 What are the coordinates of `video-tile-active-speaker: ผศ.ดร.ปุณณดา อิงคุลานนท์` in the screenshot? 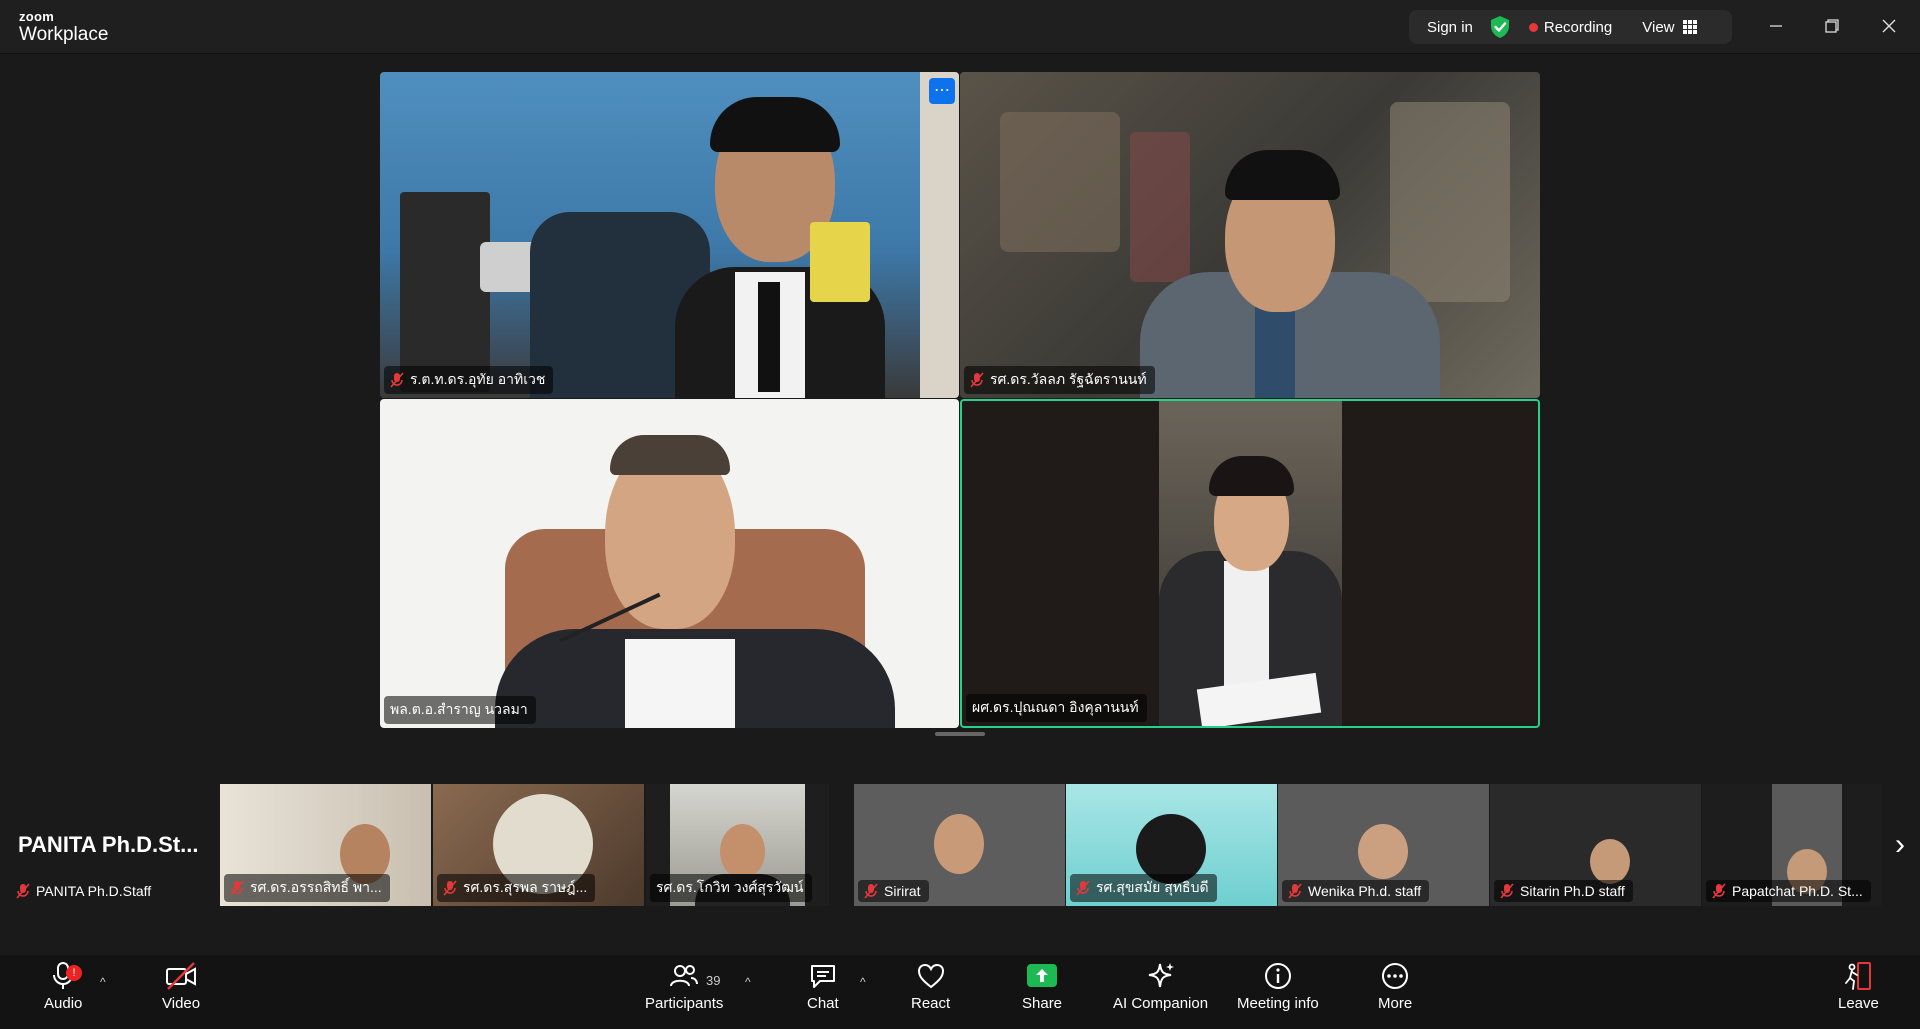 It's located at (1250, 563).